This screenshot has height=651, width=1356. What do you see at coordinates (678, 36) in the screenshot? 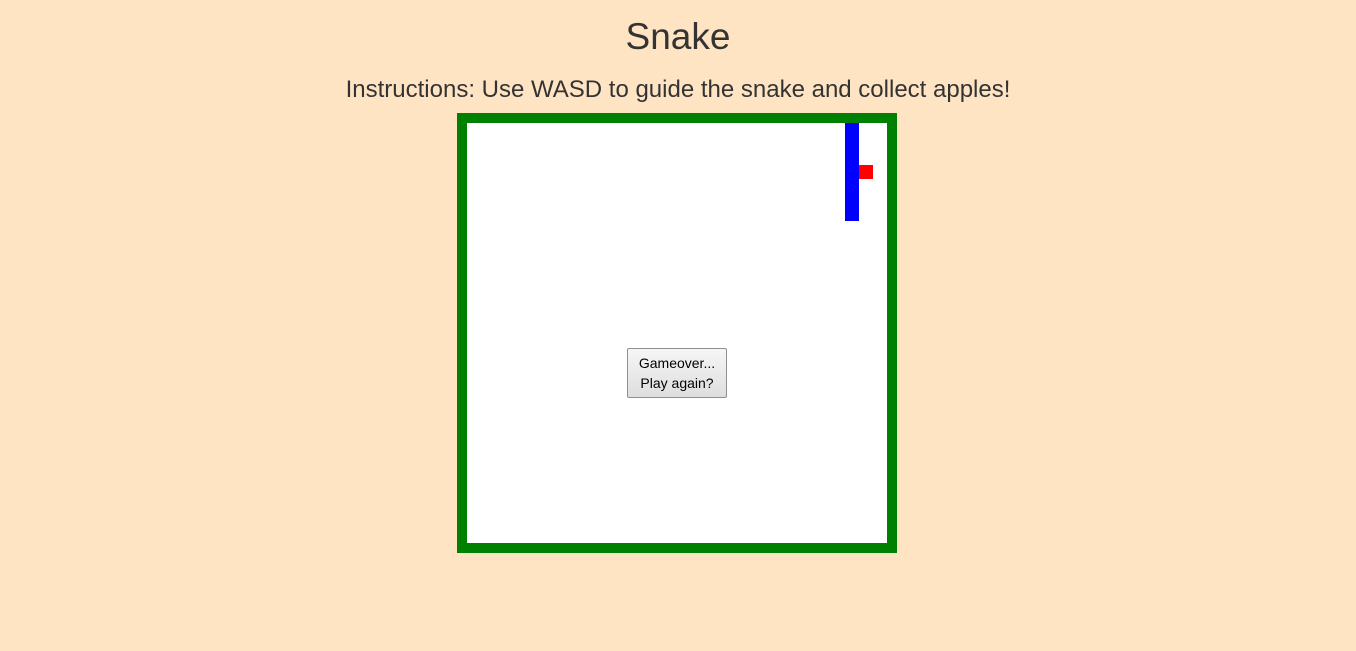
I see `page-title: Snake` at bounding box center [678, 36].